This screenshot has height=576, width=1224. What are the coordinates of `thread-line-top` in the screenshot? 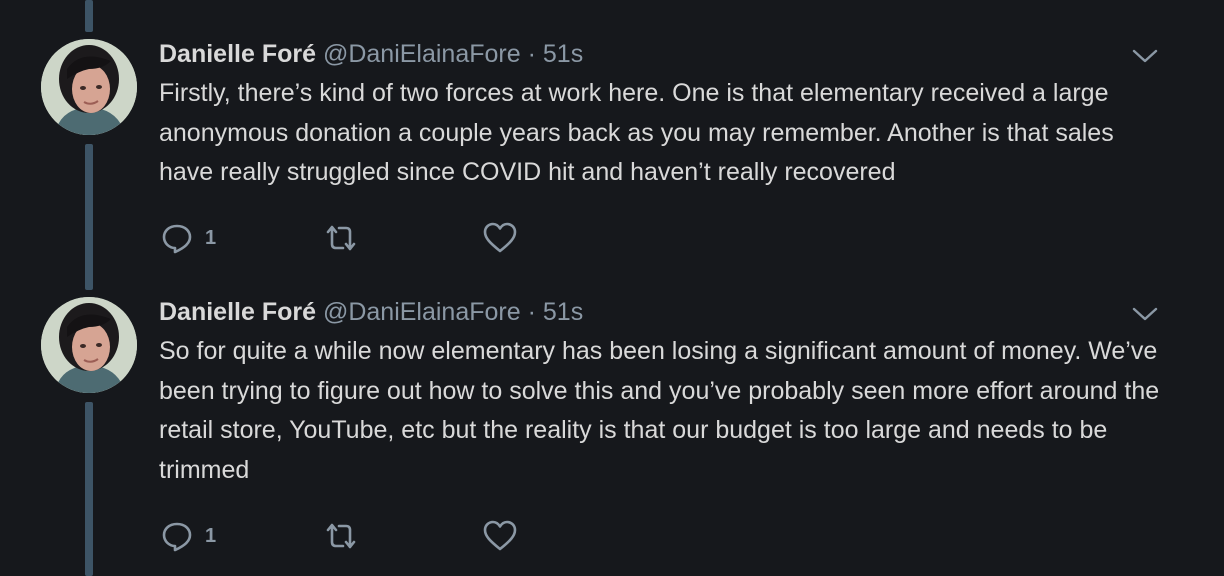 It's located at (89, 16).